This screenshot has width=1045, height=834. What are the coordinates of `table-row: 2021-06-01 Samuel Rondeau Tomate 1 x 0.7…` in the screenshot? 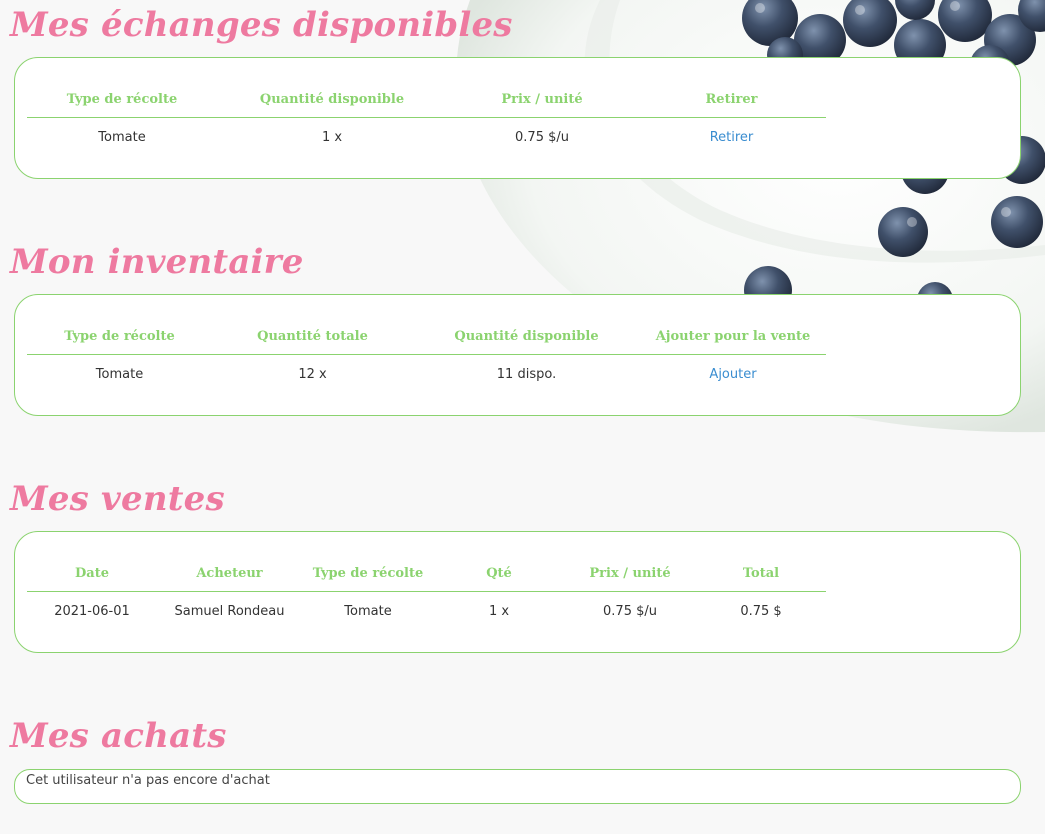 It's located at (426, 611).